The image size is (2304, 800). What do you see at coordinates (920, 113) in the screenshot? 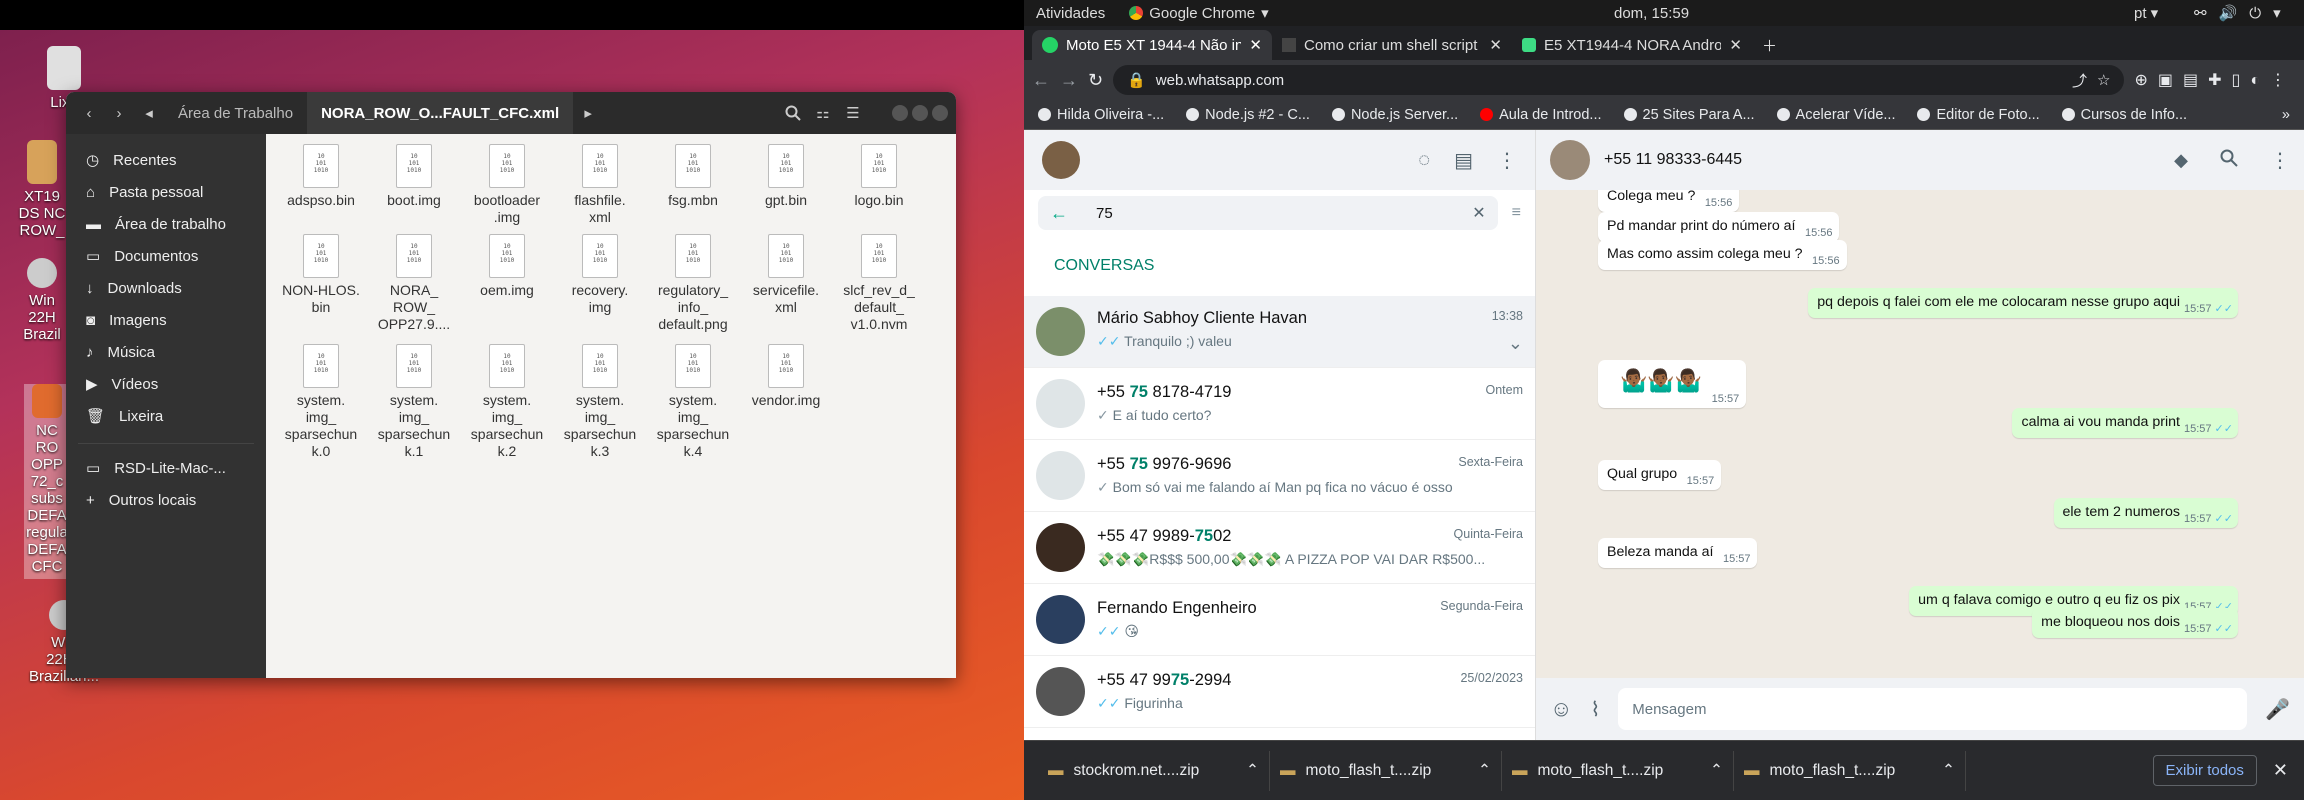
I see `maximize-button` at bounding box center [920, 113].